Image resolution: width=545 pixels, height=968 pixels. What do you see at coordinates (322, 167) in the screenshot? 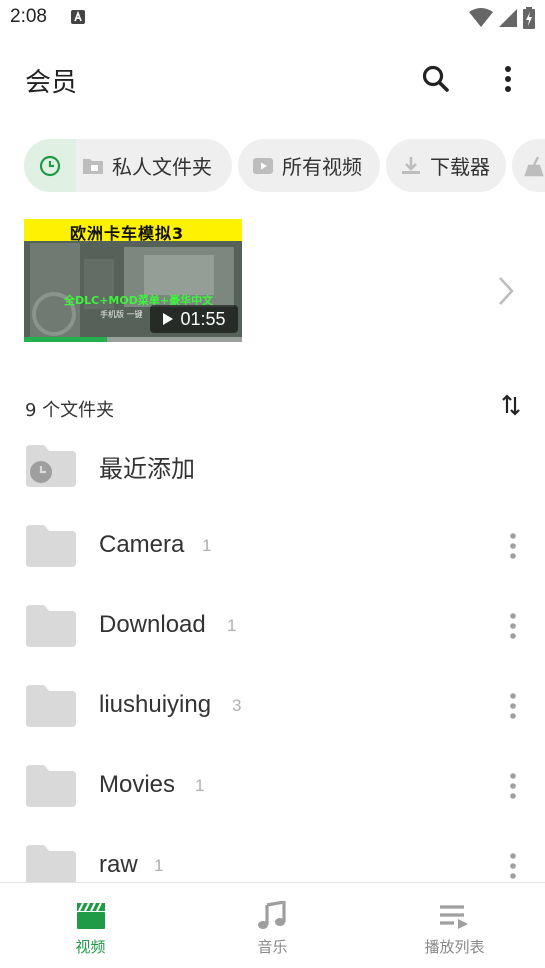
I see `chip-label: 所有视频` at bounding box center [322, 167].